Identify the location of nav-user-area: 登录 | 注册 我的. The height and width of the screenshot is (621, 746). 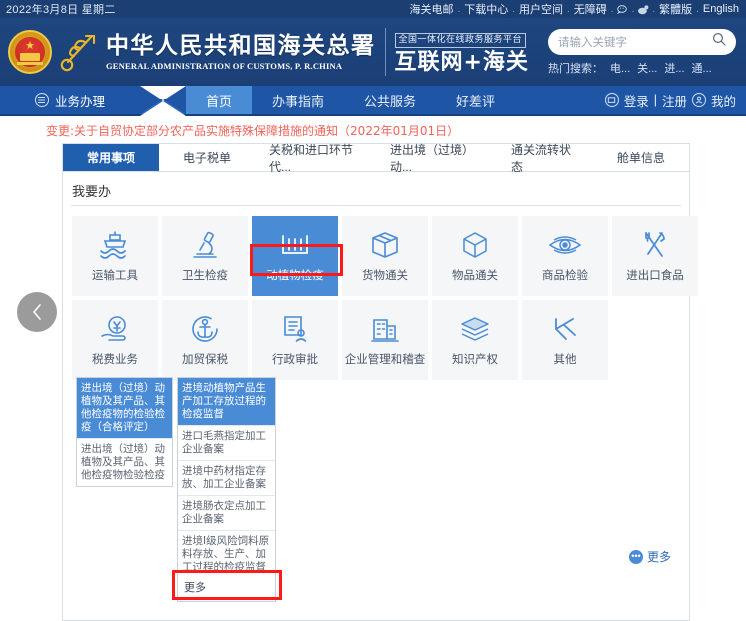
(675, 100).